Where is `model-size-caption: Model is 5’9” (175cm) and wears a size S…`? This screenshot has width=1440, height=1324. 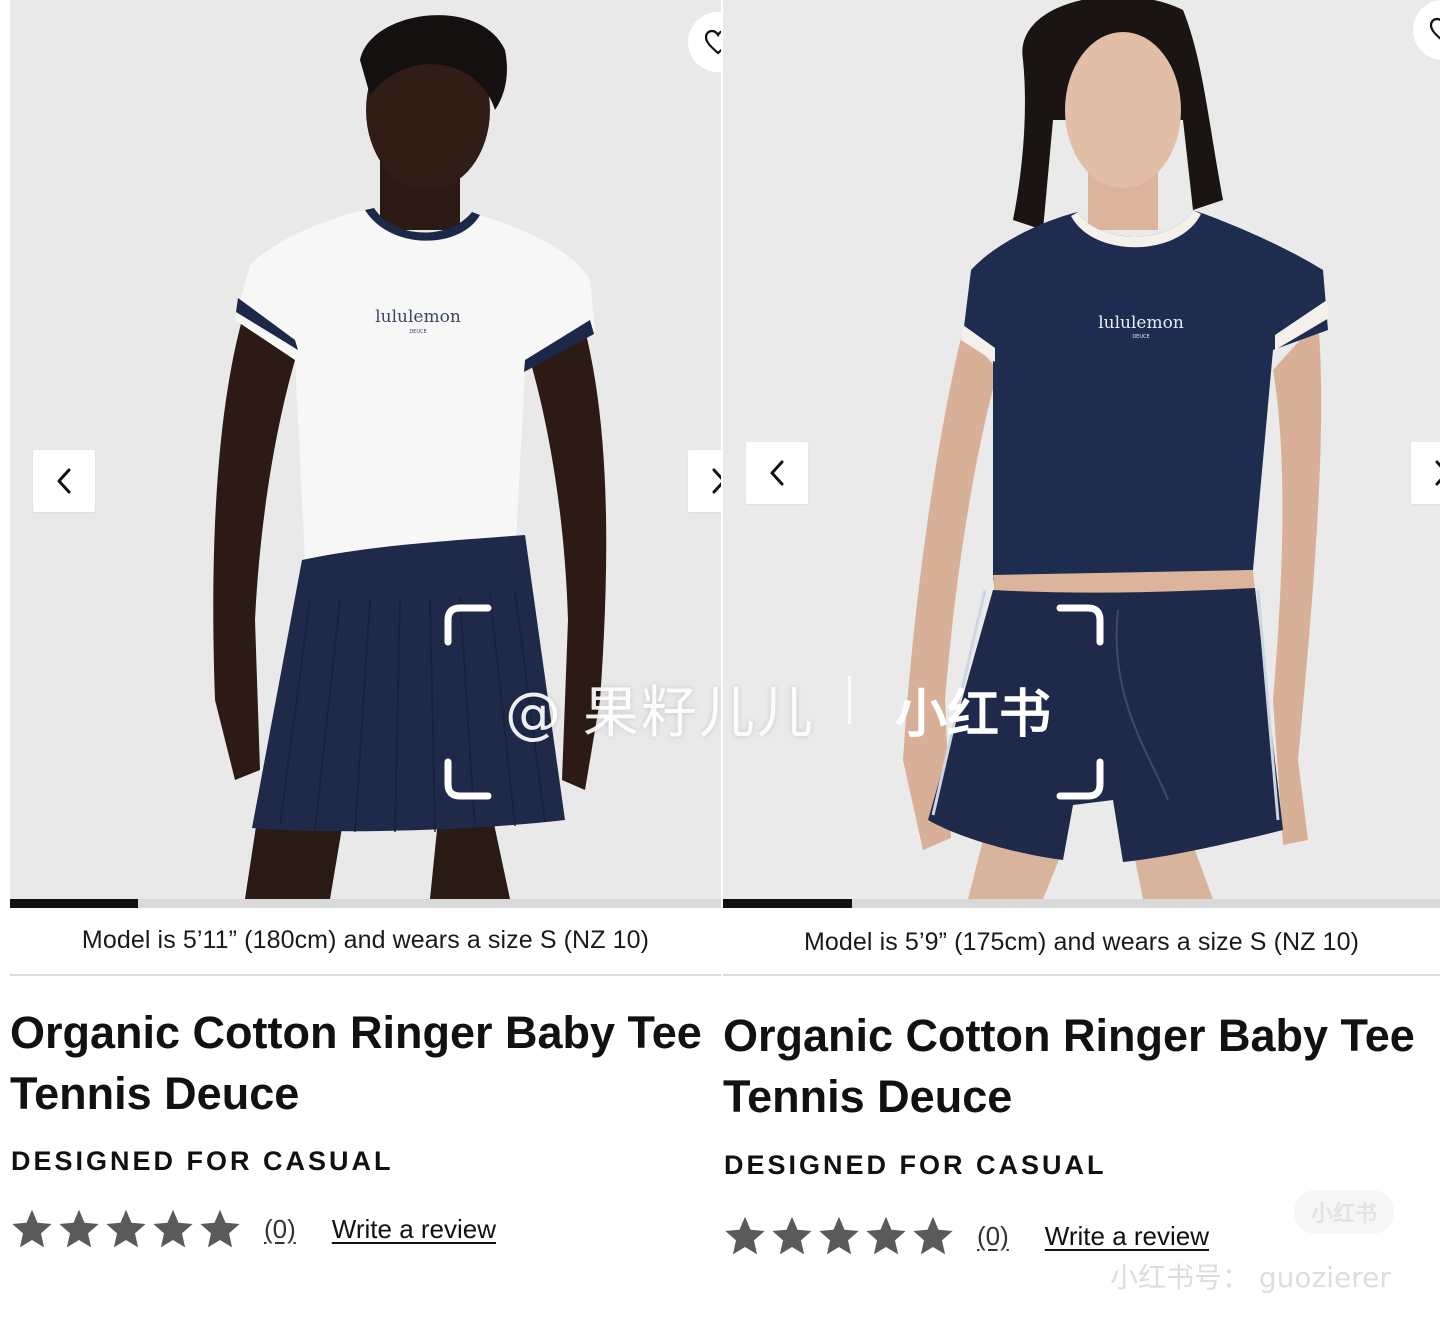
model-size-caption: Model is 5’9” (175cm) and wears a size S… is located at coordinates (1081, 942).